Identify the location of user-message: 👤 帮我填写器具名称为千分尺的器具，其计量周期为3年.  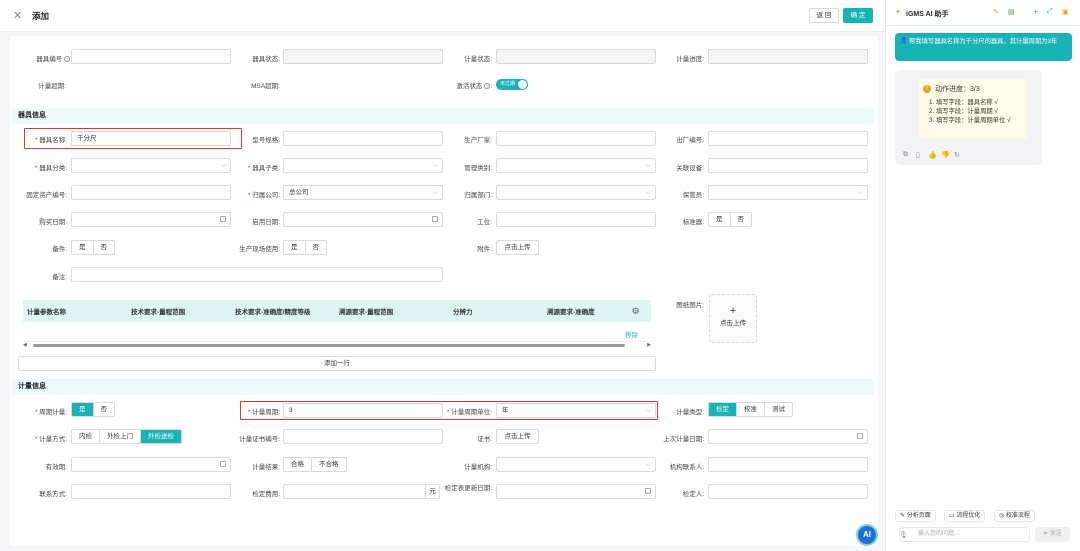
(983, 47).